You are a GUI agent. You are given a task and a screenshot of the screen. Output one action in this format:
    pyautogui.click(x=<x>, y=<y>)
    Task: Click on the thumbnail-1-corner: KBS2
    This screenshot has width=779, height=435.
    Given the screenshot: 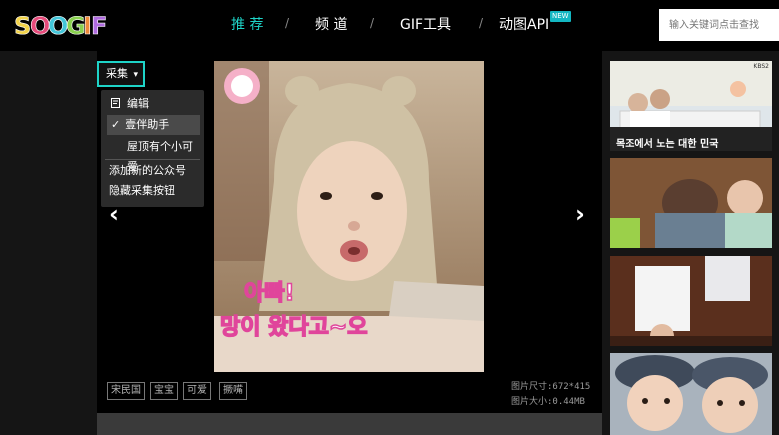 What is the action you would take?
    pyautogui.click(x=761, y=66)
    